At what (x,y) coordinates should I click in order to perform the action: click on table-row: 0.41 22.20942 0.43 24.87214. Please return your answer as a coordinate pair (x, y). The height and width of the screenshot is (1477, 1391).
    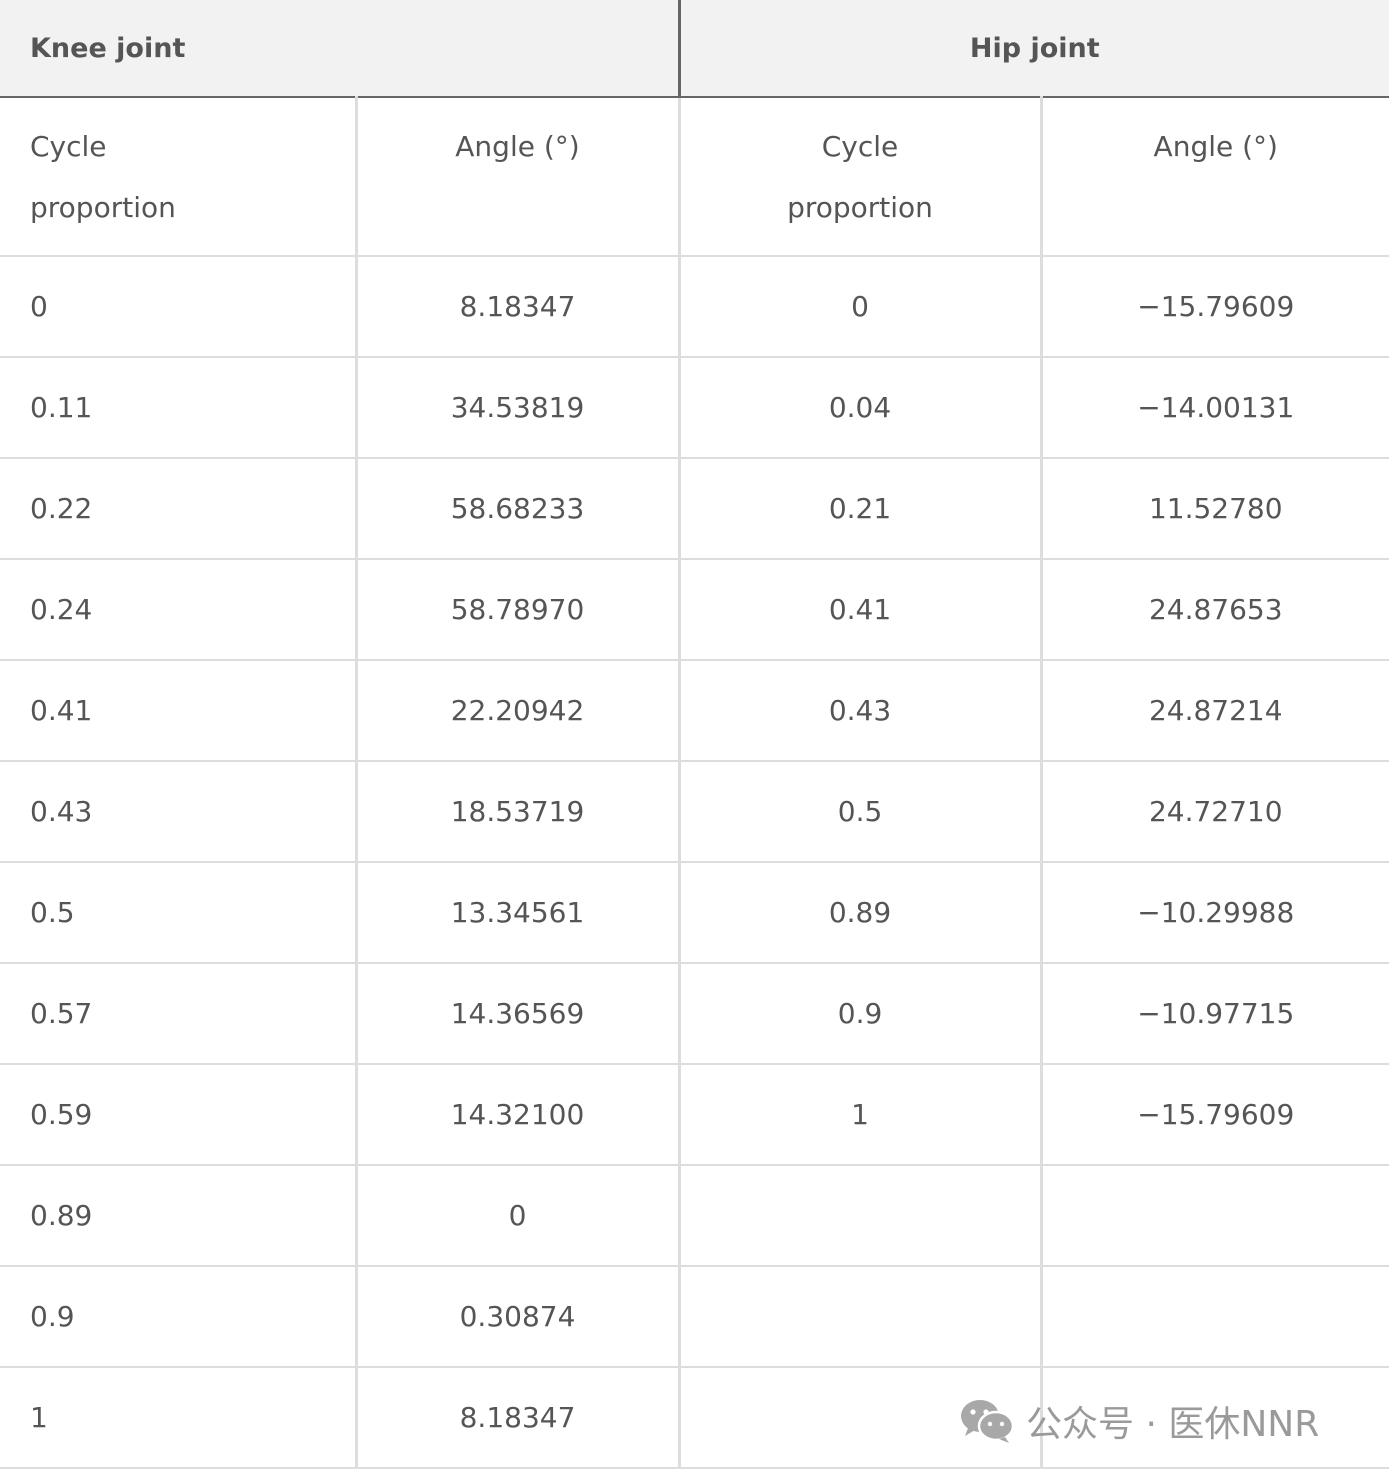
    Looking at the image, I should click on (695, 711).